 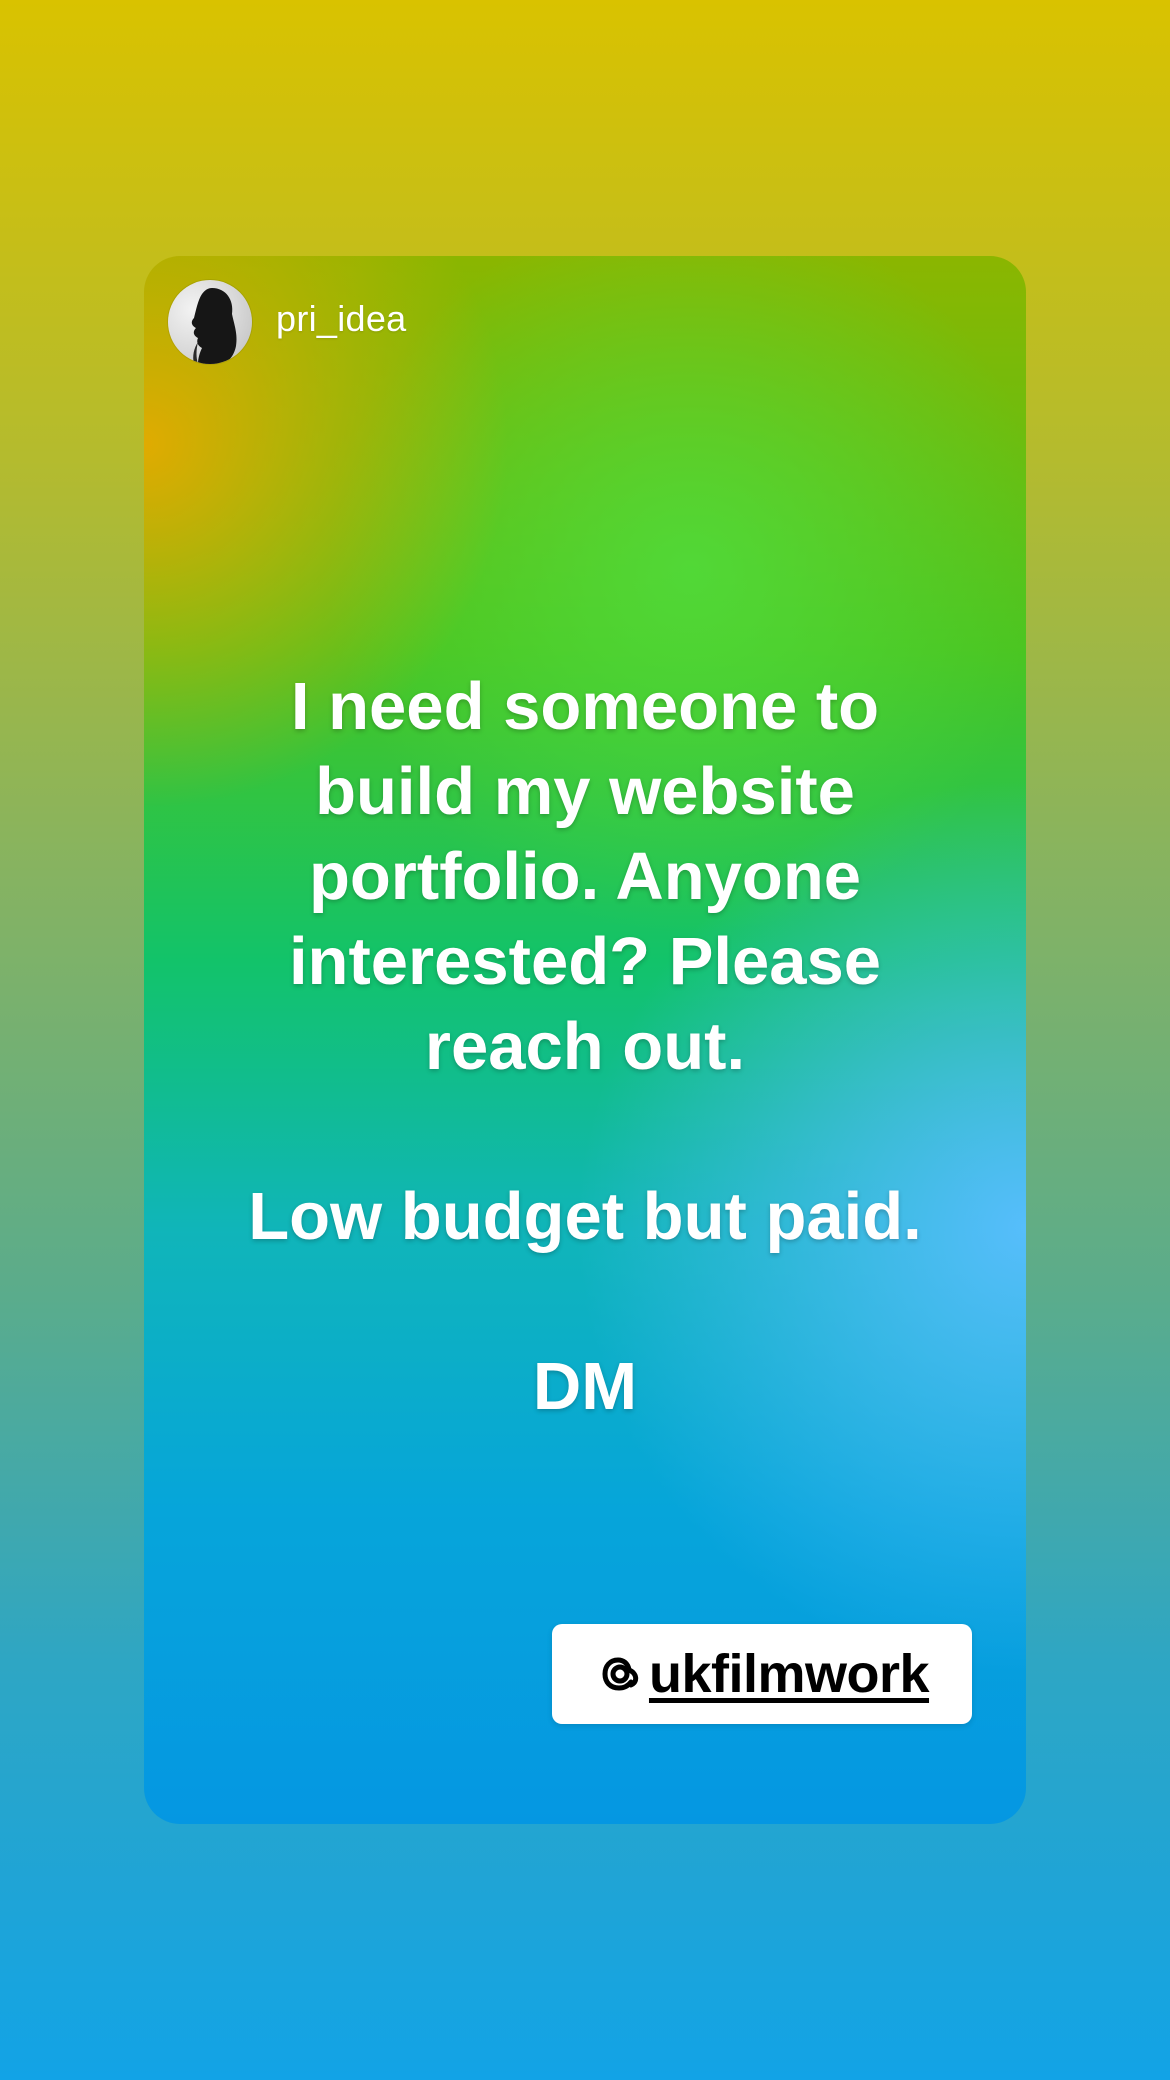 I want to click on story-text-line: portfolio. Anyone, so click(x=585, y=876).